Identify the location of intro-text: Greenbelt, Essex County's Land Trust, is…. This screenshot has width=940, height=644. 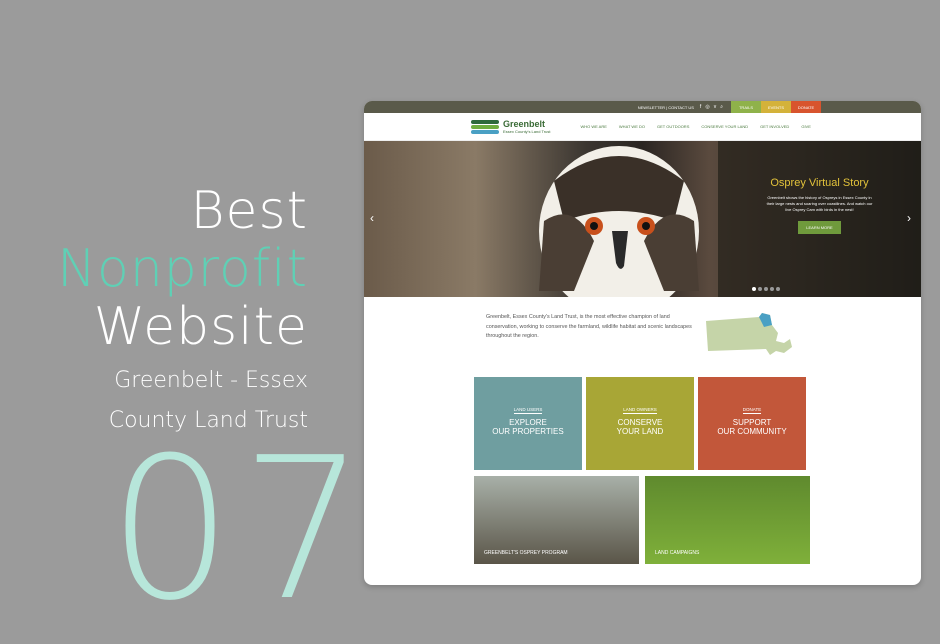
(589, 326).